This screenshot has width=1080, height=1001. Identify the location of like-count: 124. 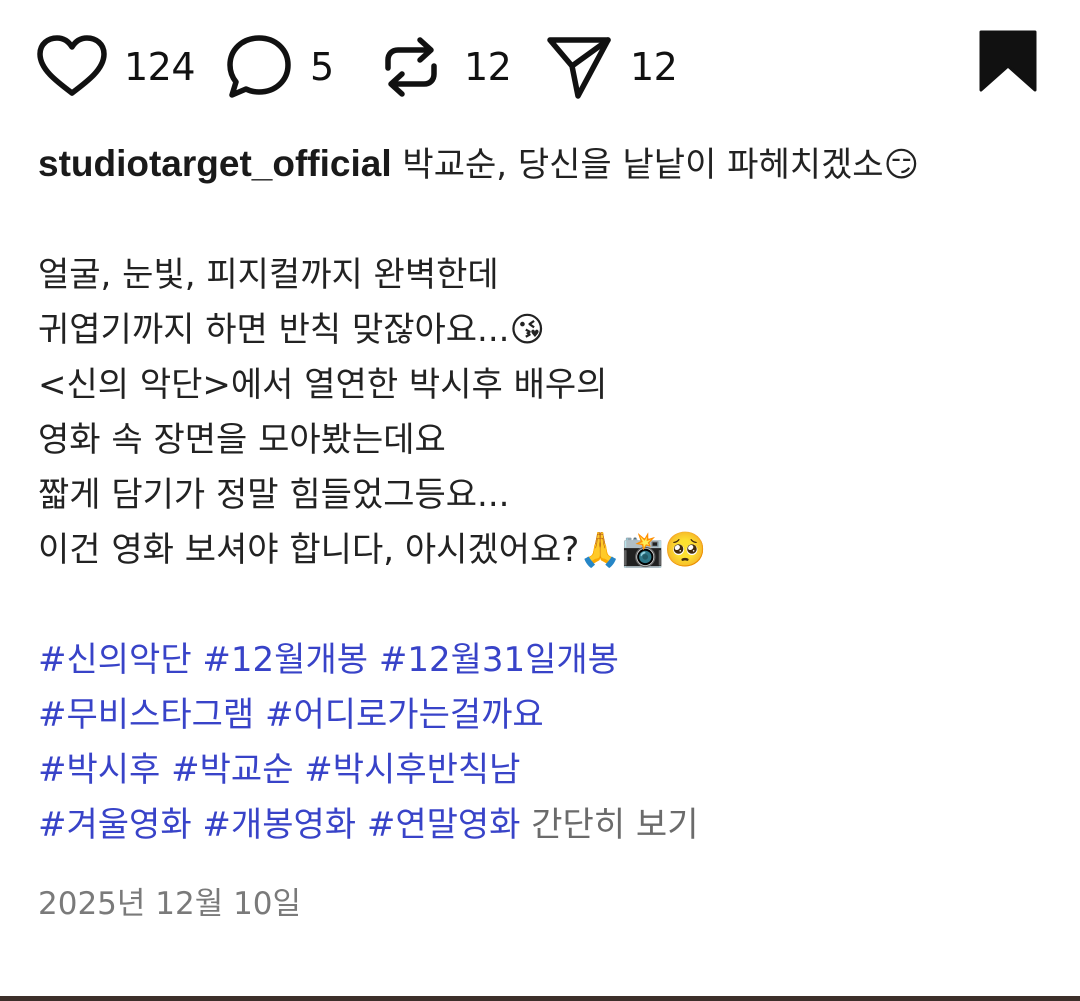
(160, 67).